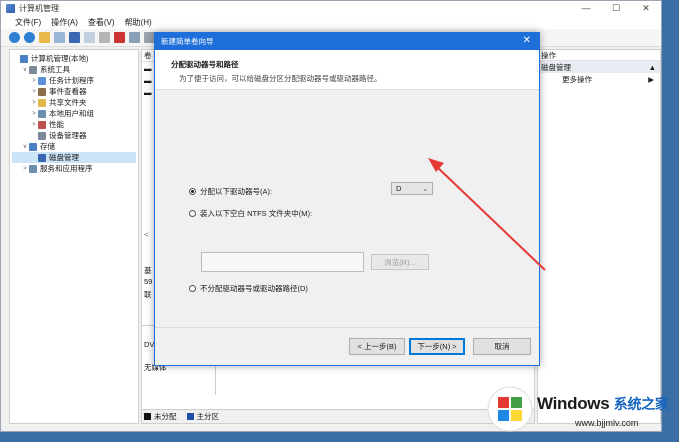 The height and width of the screenshot is (442, 679). I want to click on maximize-button: ☐, so click(616, 8).